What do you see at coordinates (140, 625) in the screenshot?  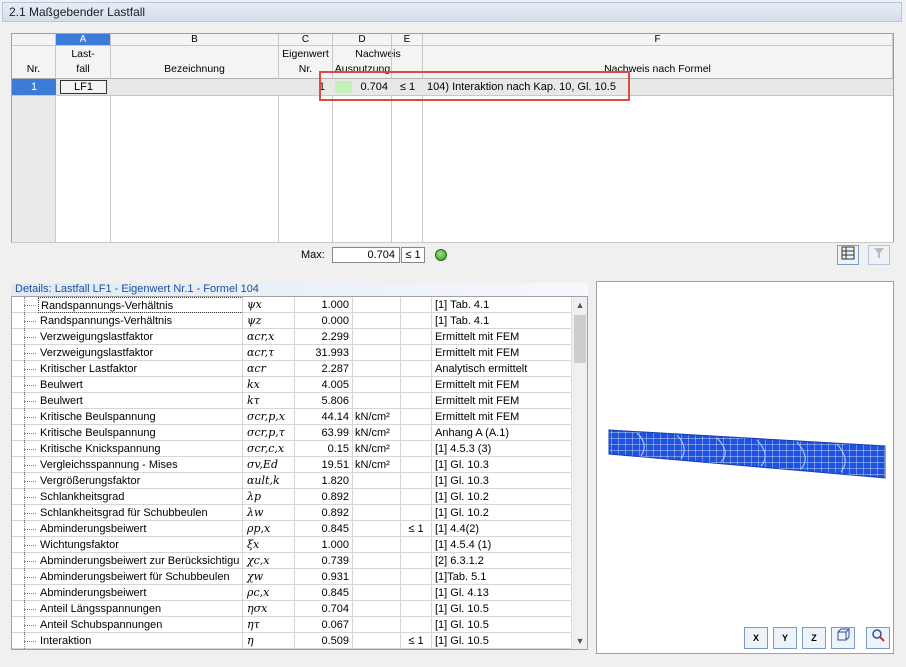 I see `detail-name: Anteil Schubspannungen` at bounding box center [140, 625].